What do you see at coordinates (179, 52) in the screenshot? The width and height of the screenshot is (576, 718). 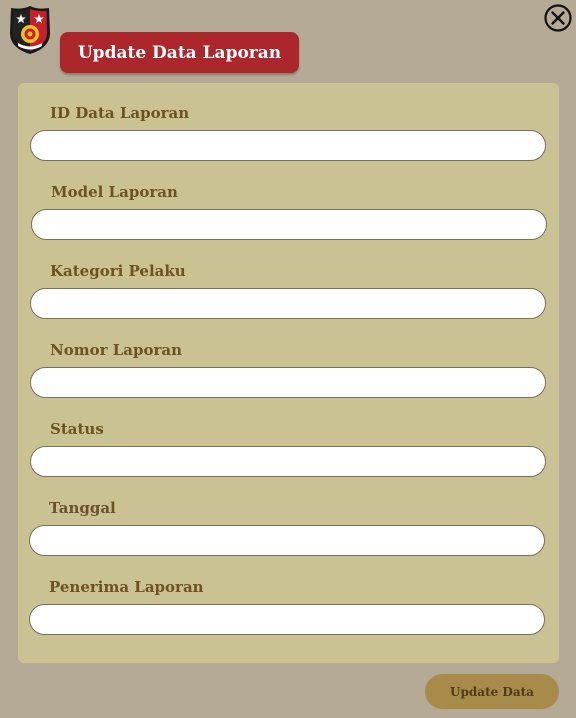 I see `page-title: Update Data Laporan` at bounding box center [179, 52].